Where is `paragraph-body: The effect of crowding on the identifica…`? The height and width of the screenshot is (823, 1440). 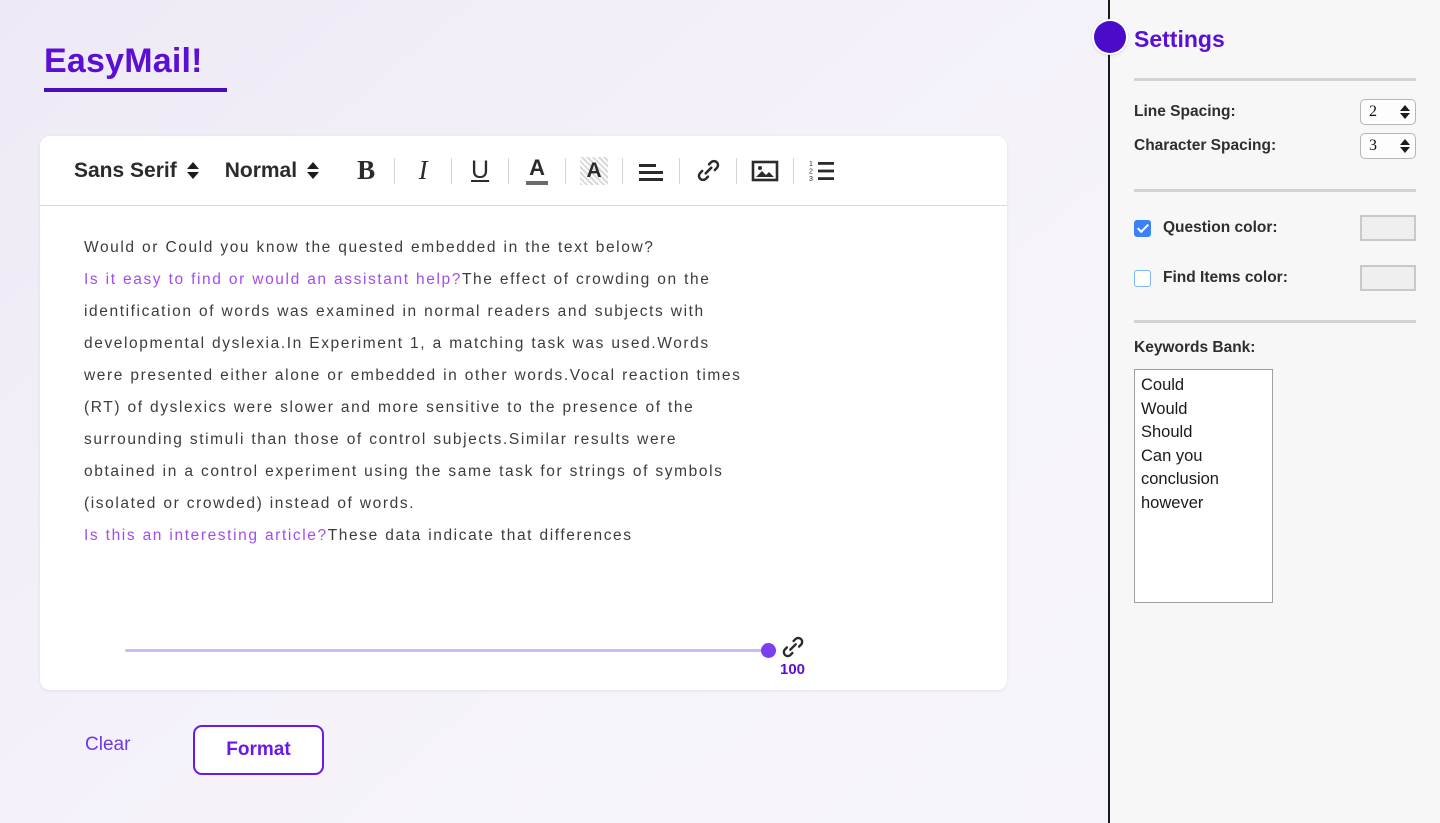 paragraph-body: The effect of crowding on the identifica… is located at coordinates (413, 391).